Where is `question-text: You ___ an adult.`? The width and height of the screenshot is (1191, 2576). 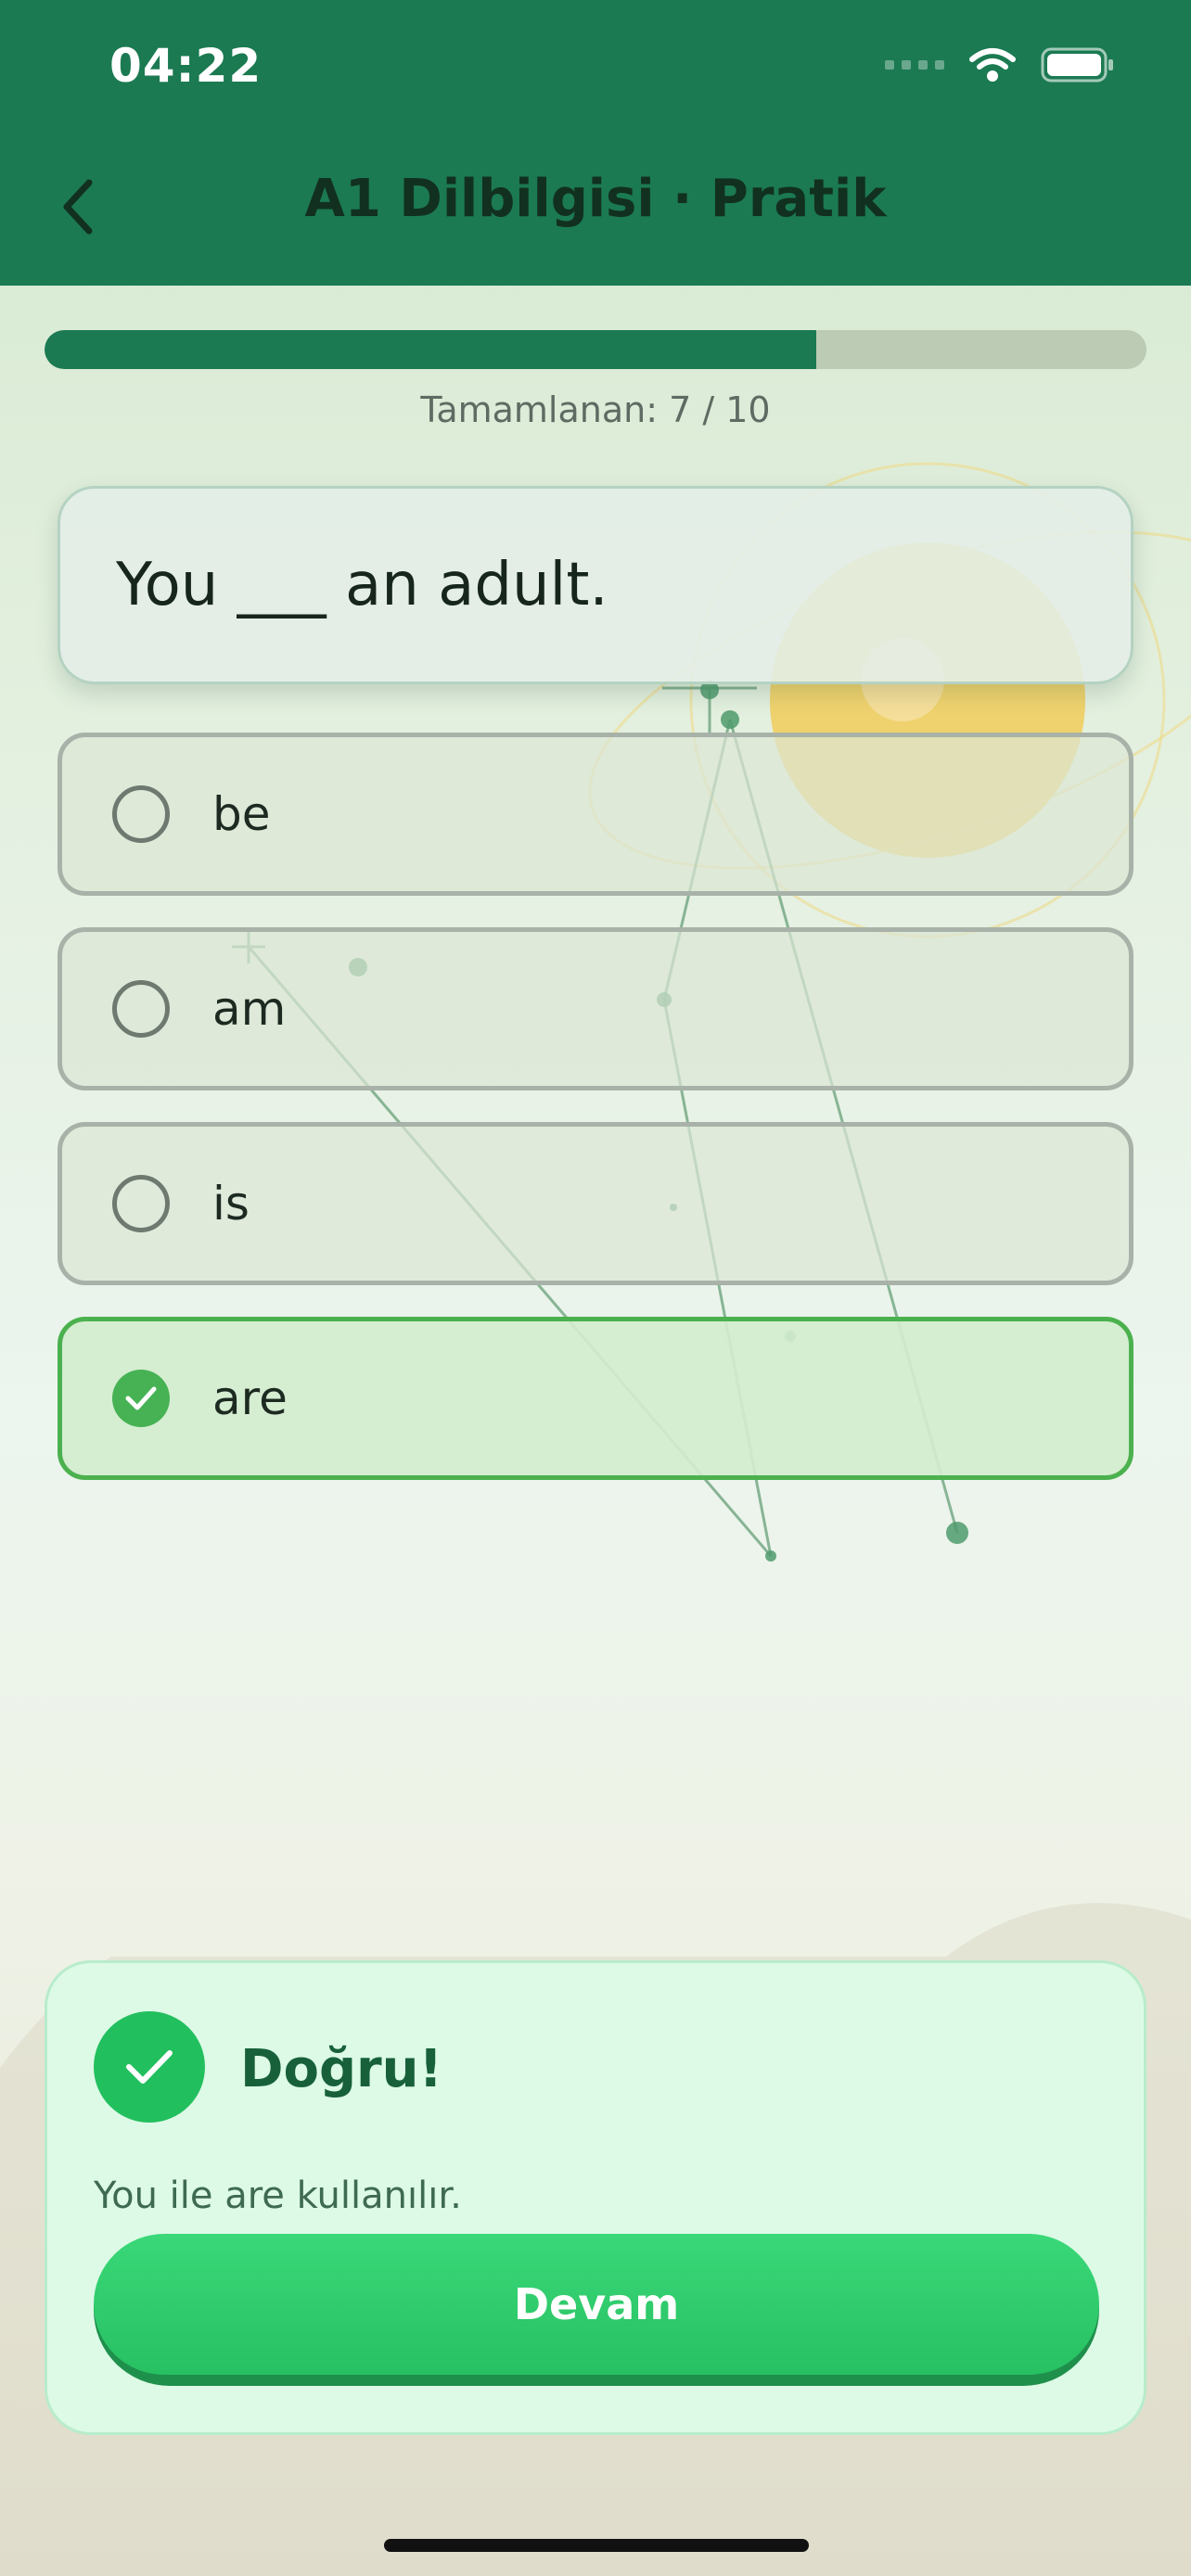
question-text: You ___ an adult. is located at coordinates (362, 585).